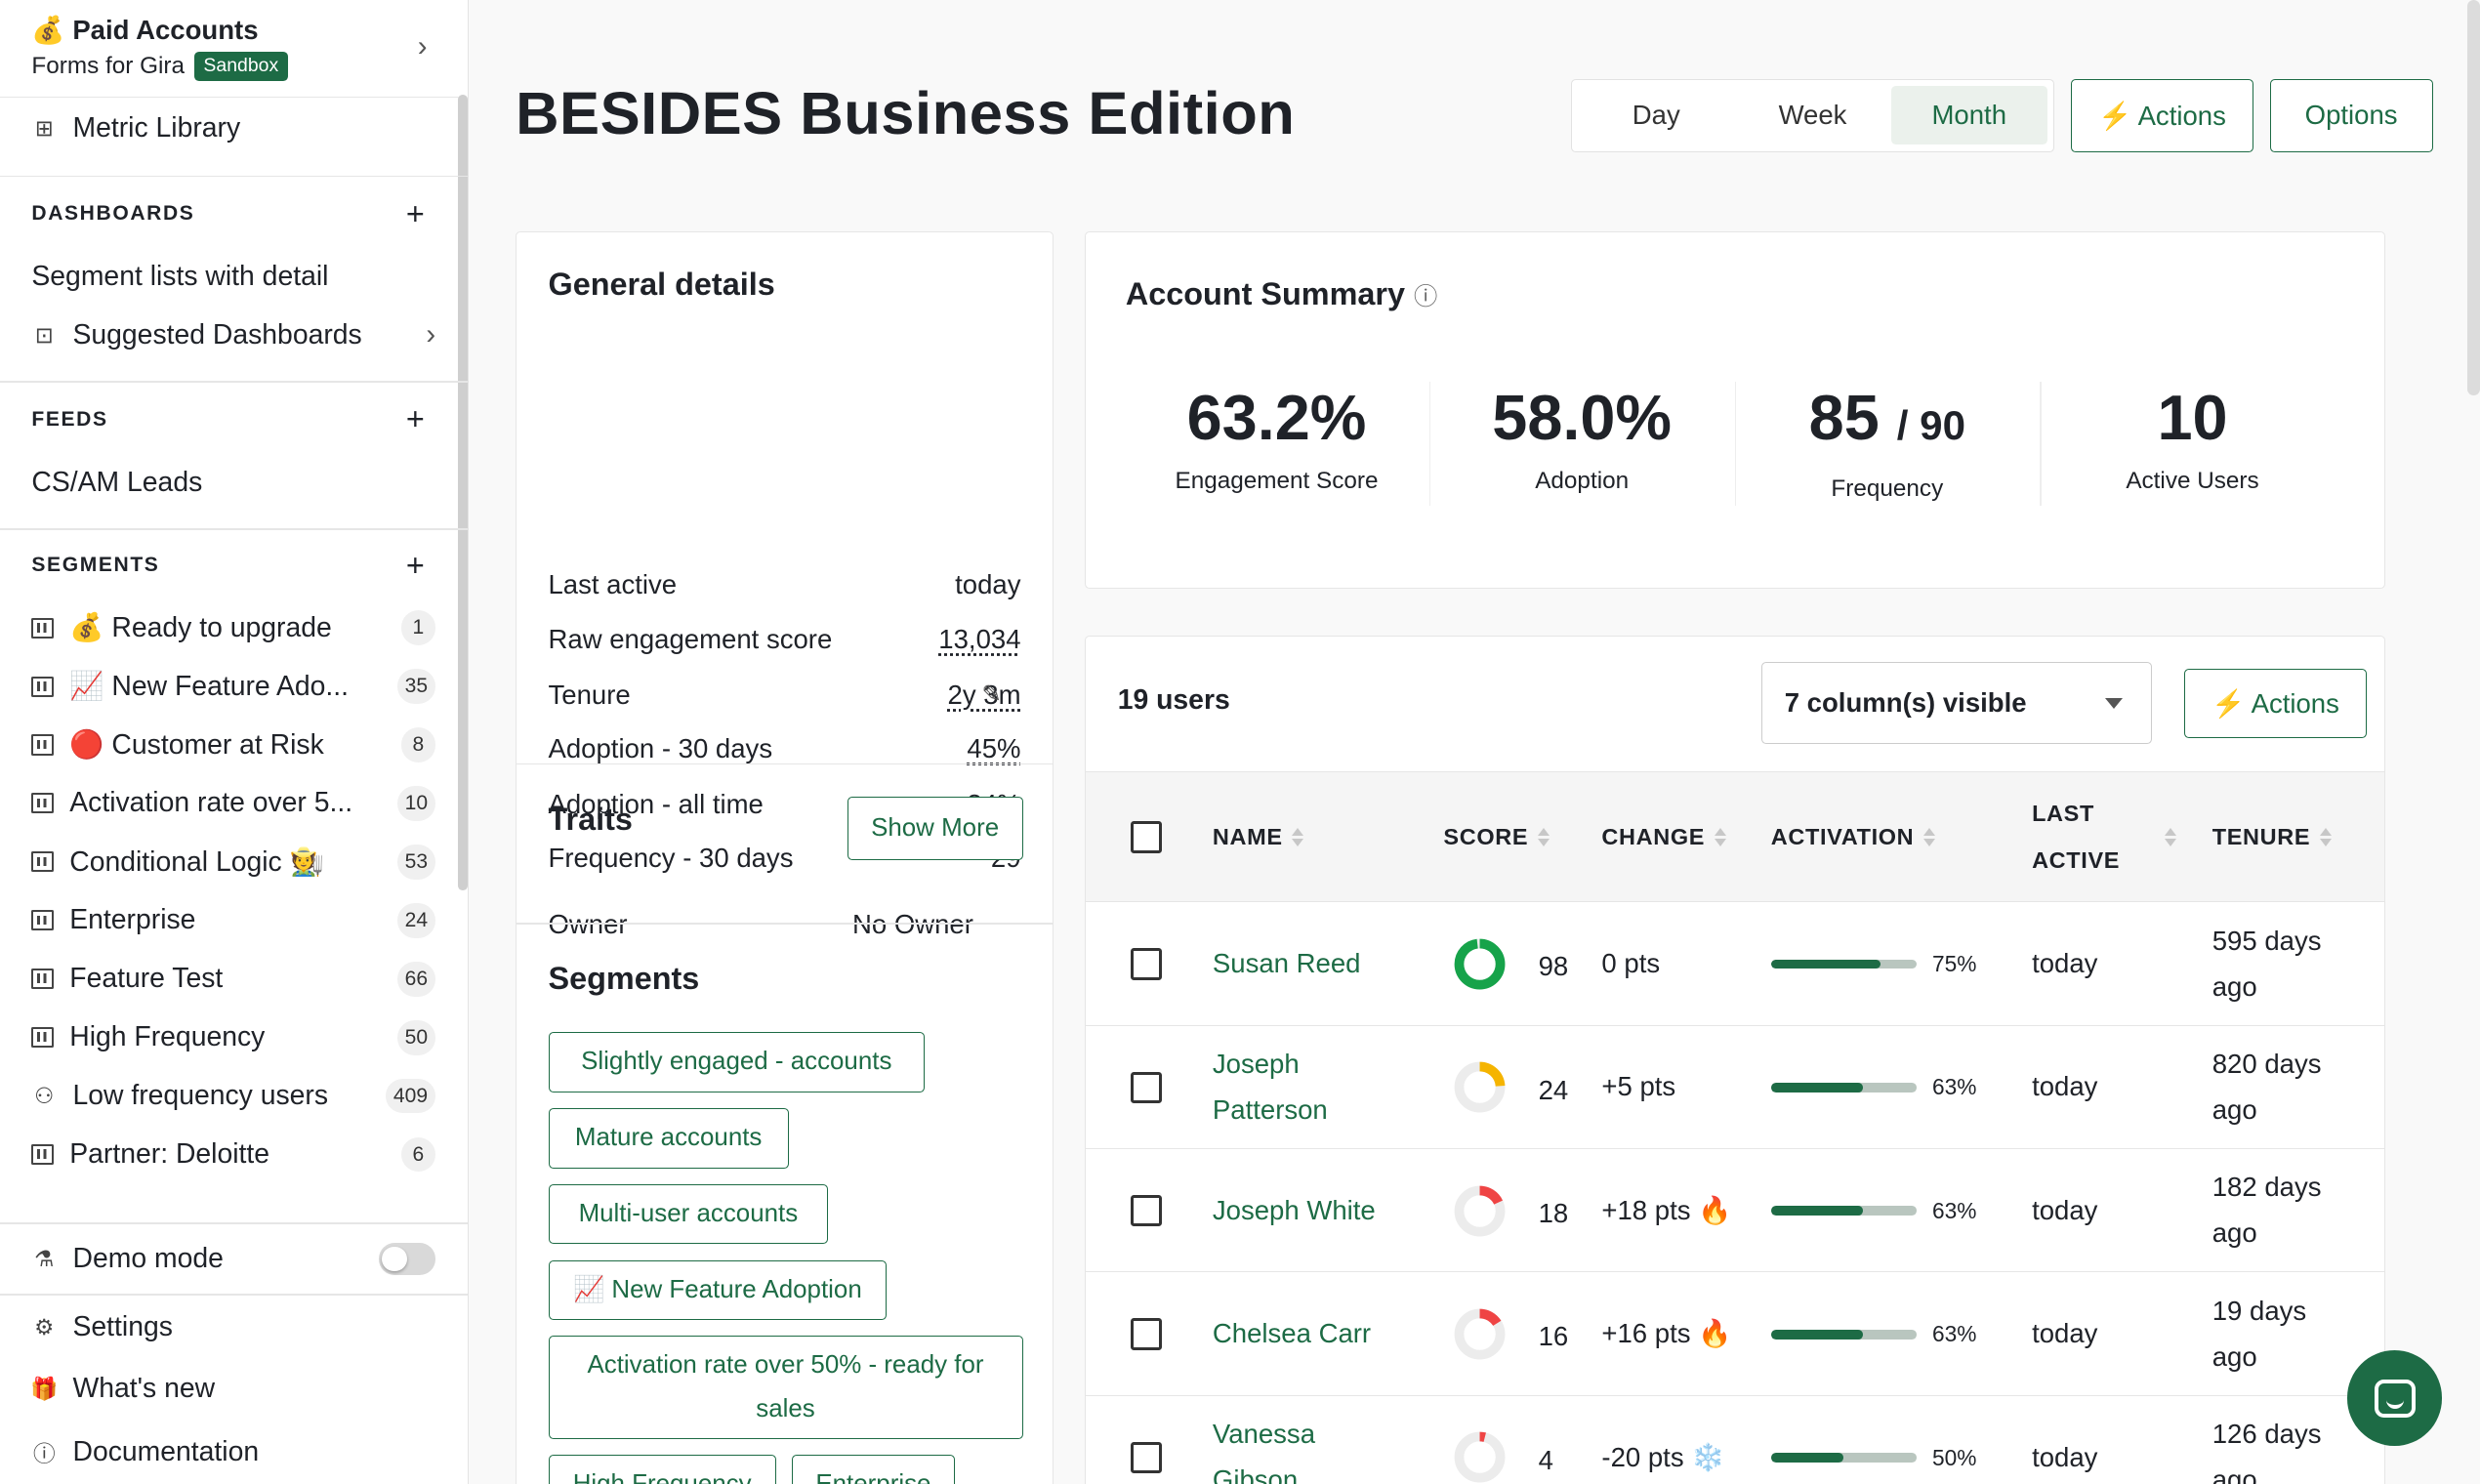 This screenshot has width=2480, height=1484. I want to click on score-arc, so click(1480, 964).